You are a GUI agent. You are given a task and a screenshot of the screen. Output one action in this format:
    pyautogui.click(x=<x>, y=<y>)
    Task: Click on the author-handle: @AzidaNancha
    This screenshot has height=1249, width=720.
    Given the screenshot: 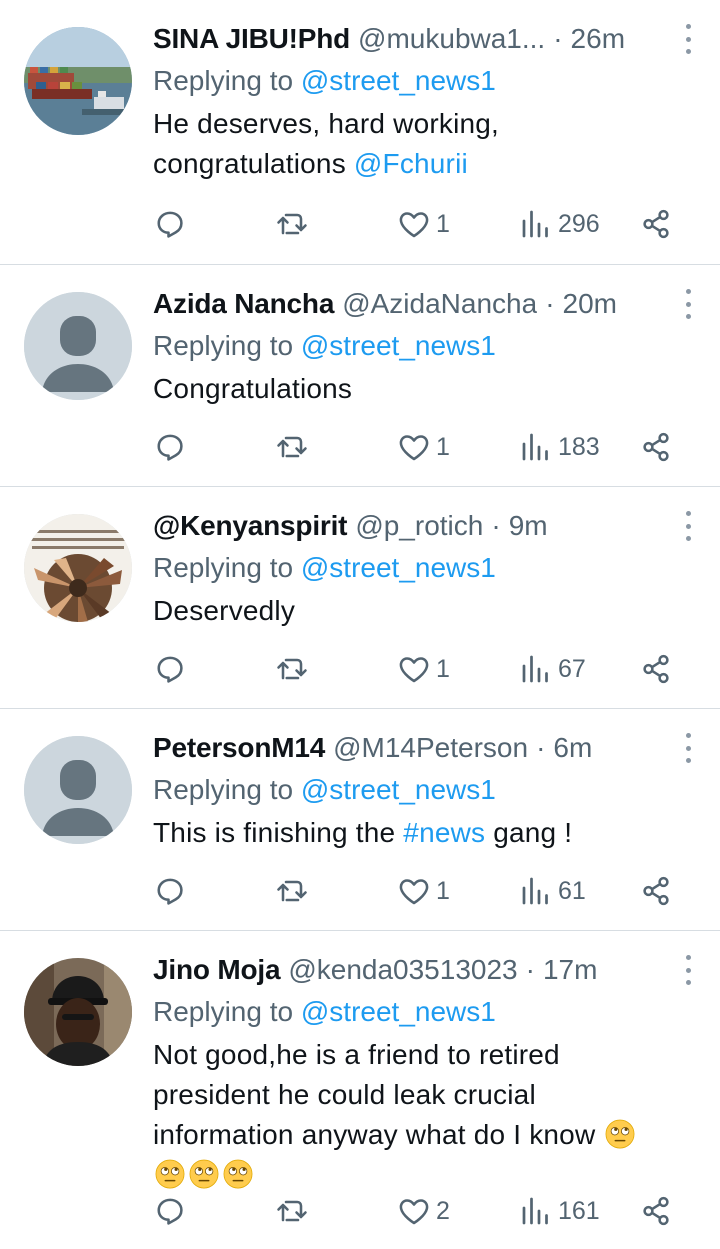 What is the action you would take?
    pyautogui.click(x=439, y=304)
    